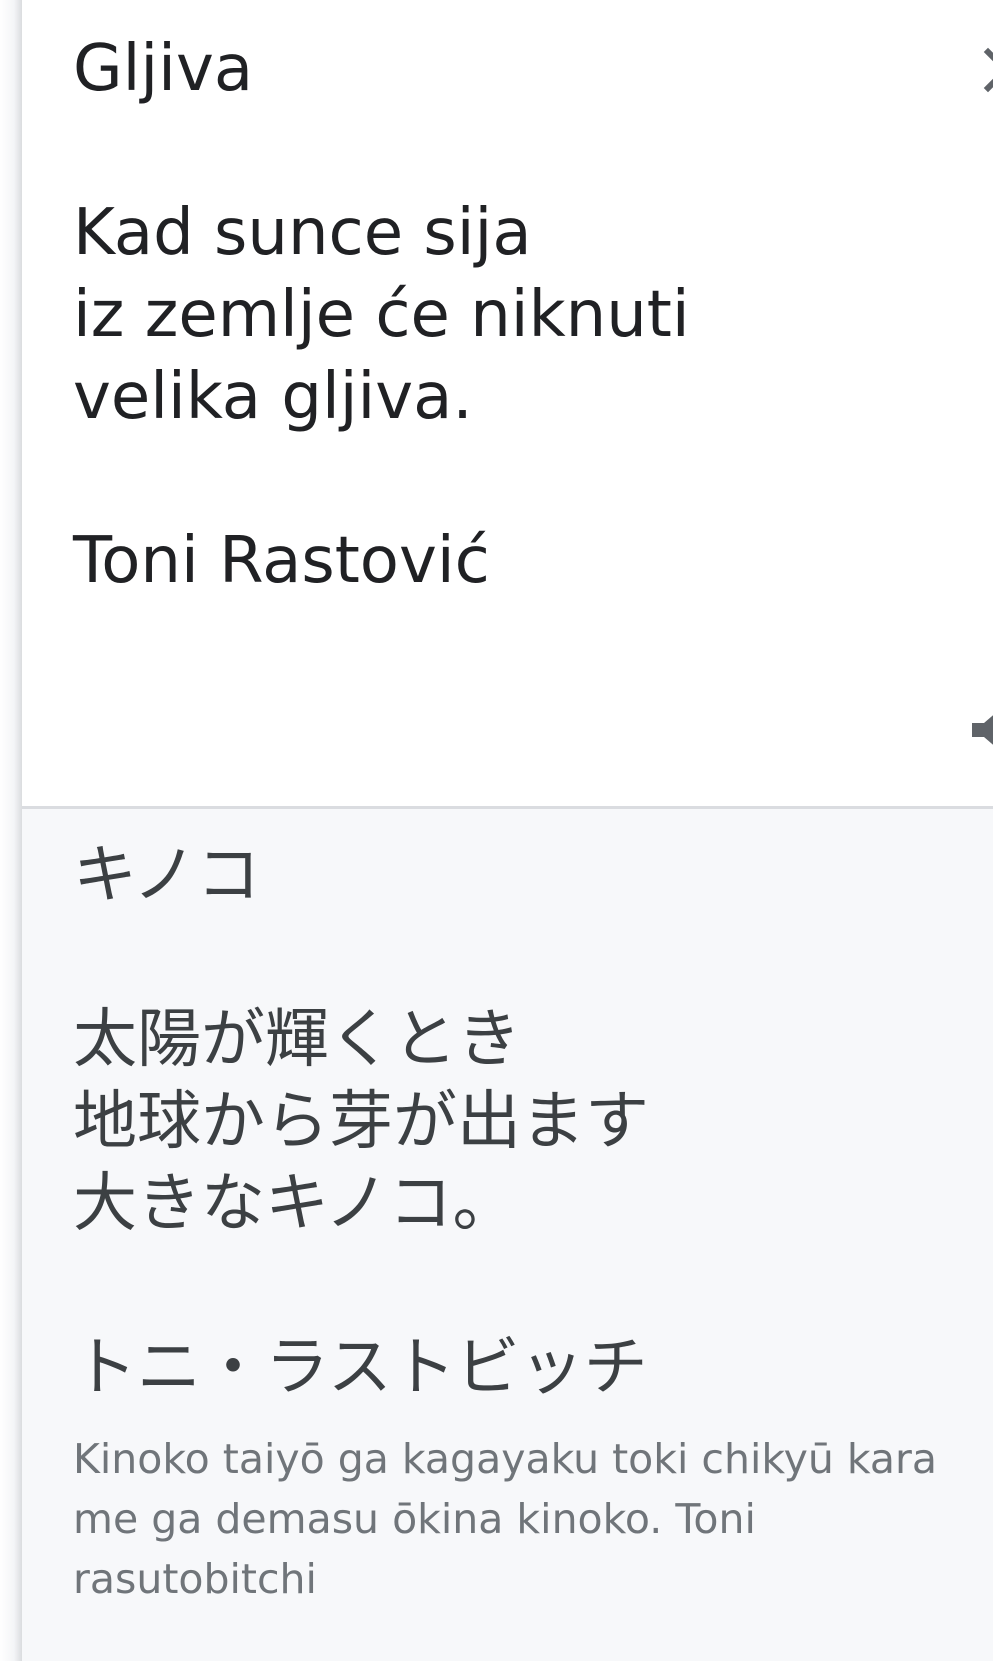  Describe the element at coordinates (11, 830) in the screenshot. I see `left-edge-shadow` at that location.